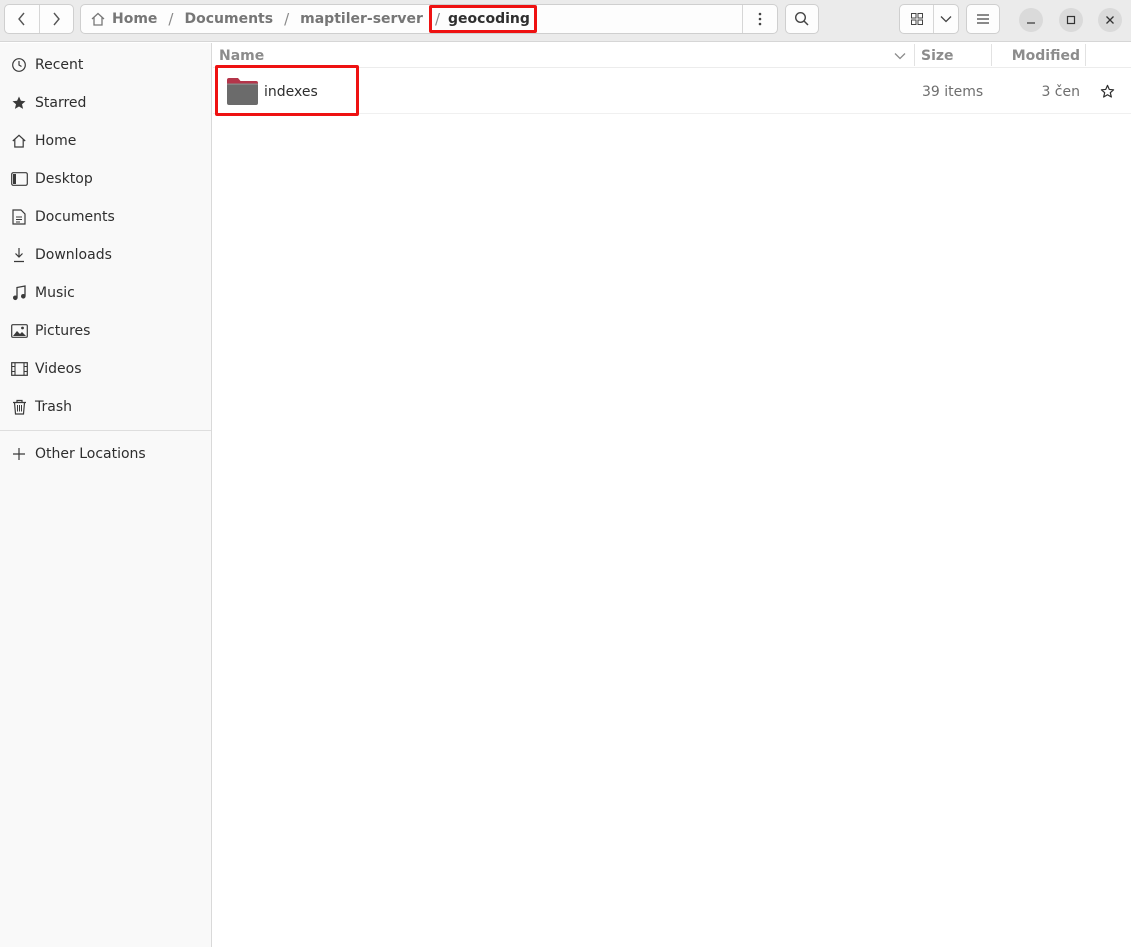 The height and width of the screenshot is (947, 1131). What do you see at coordinates (19, 293) in the screenshot?
I see `music-icon` at bounding box center [19, 293].